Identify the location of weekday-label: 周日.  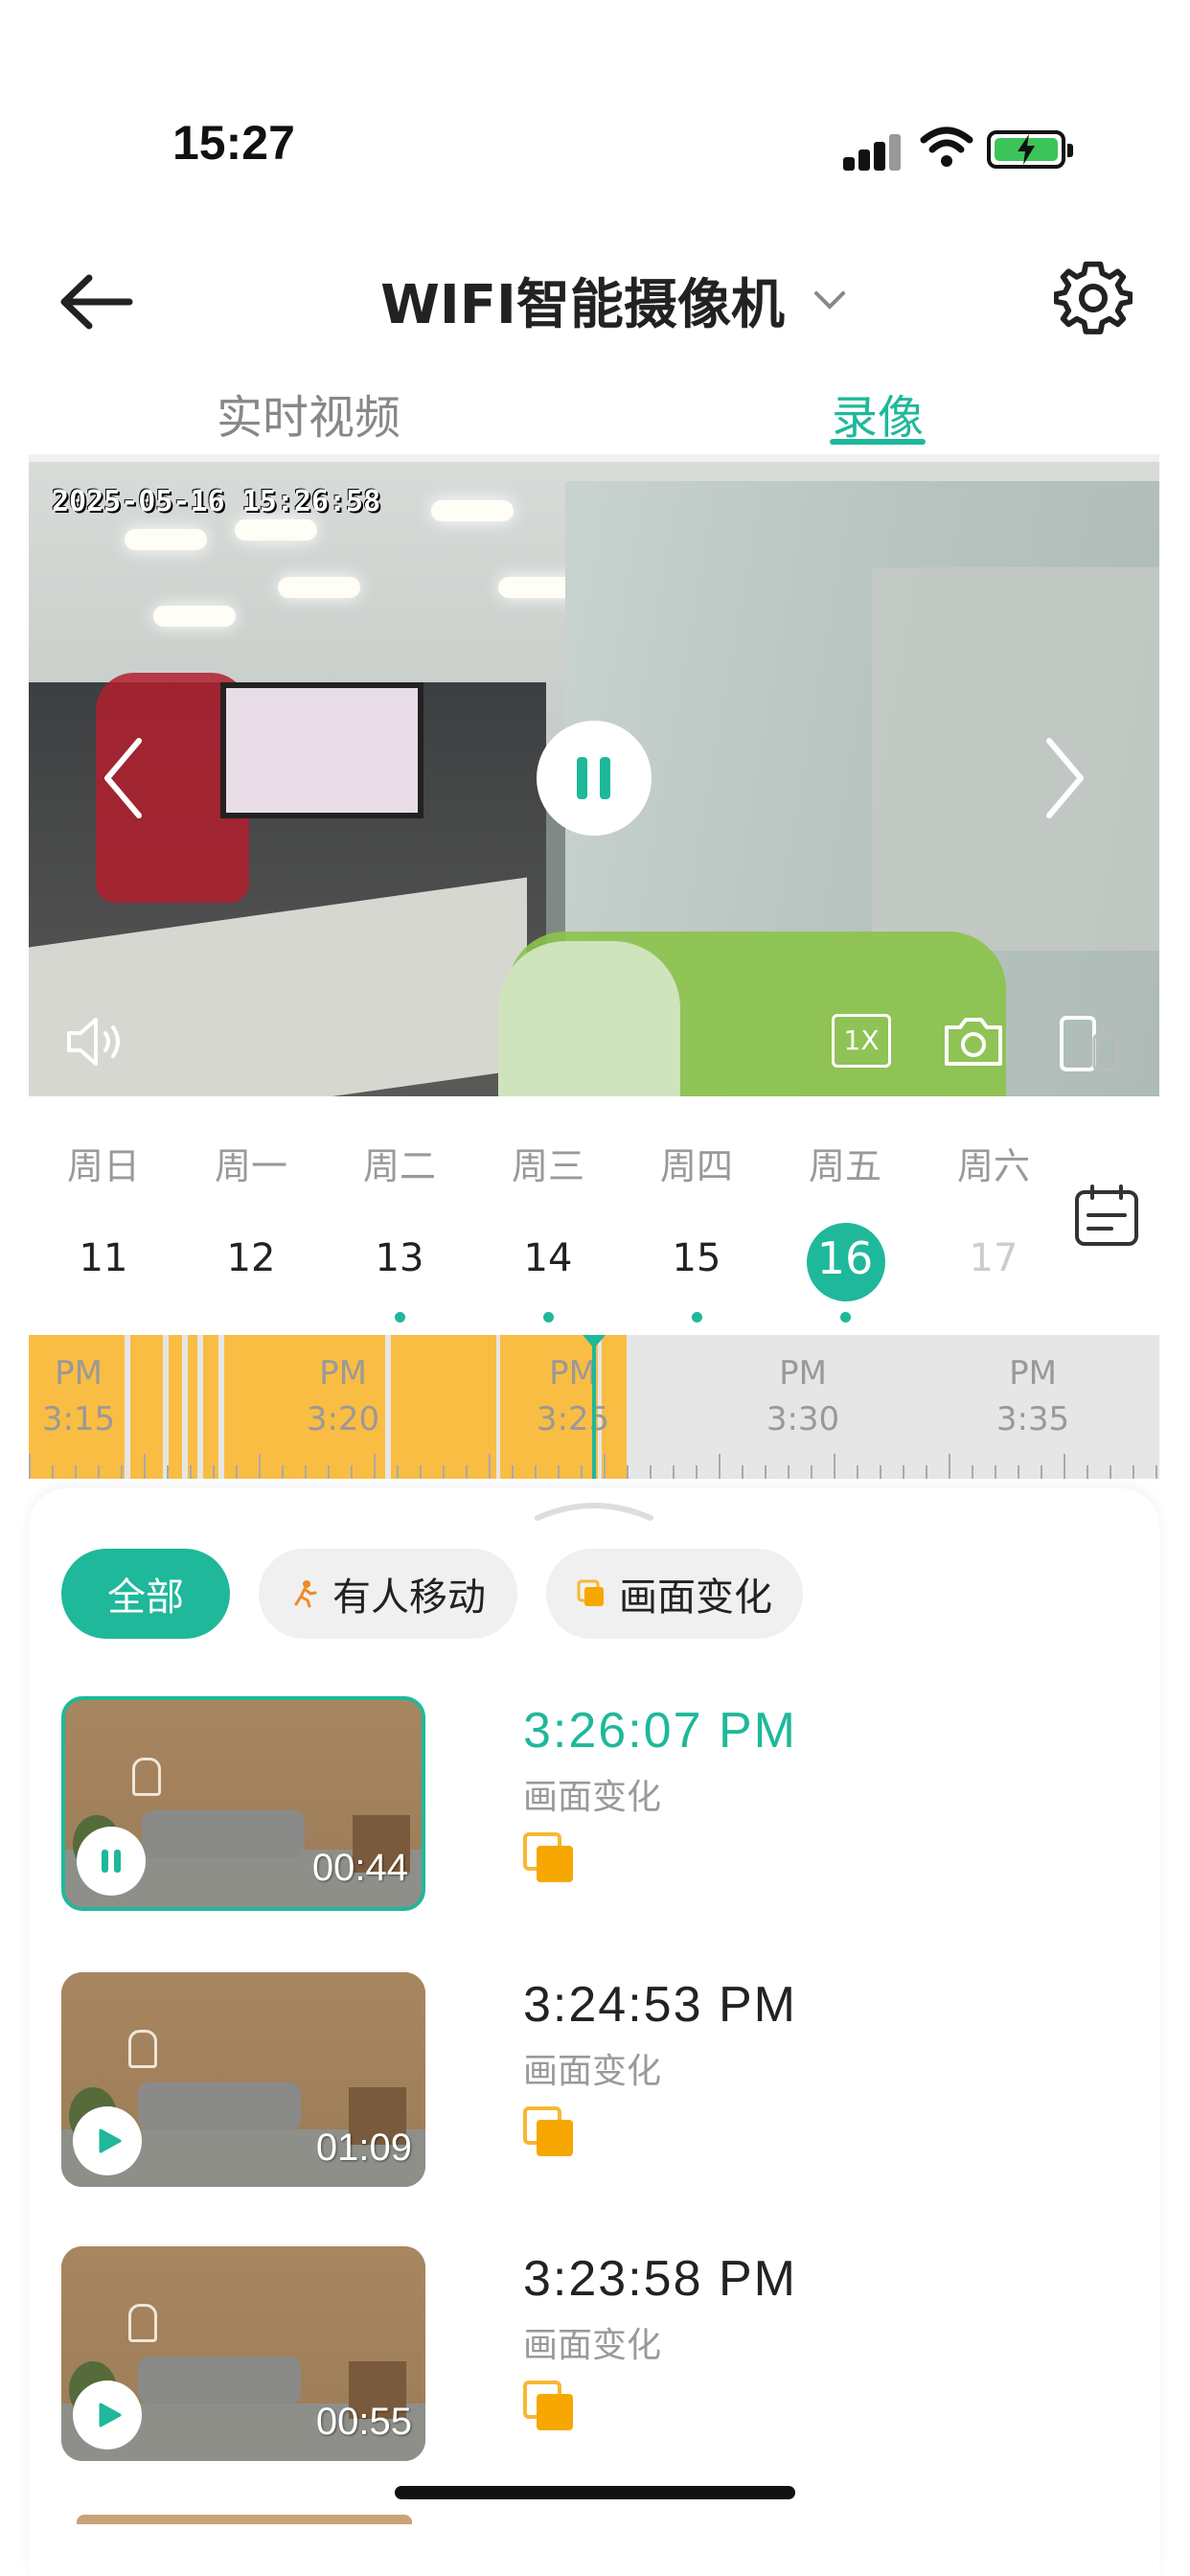
(103, 1166).